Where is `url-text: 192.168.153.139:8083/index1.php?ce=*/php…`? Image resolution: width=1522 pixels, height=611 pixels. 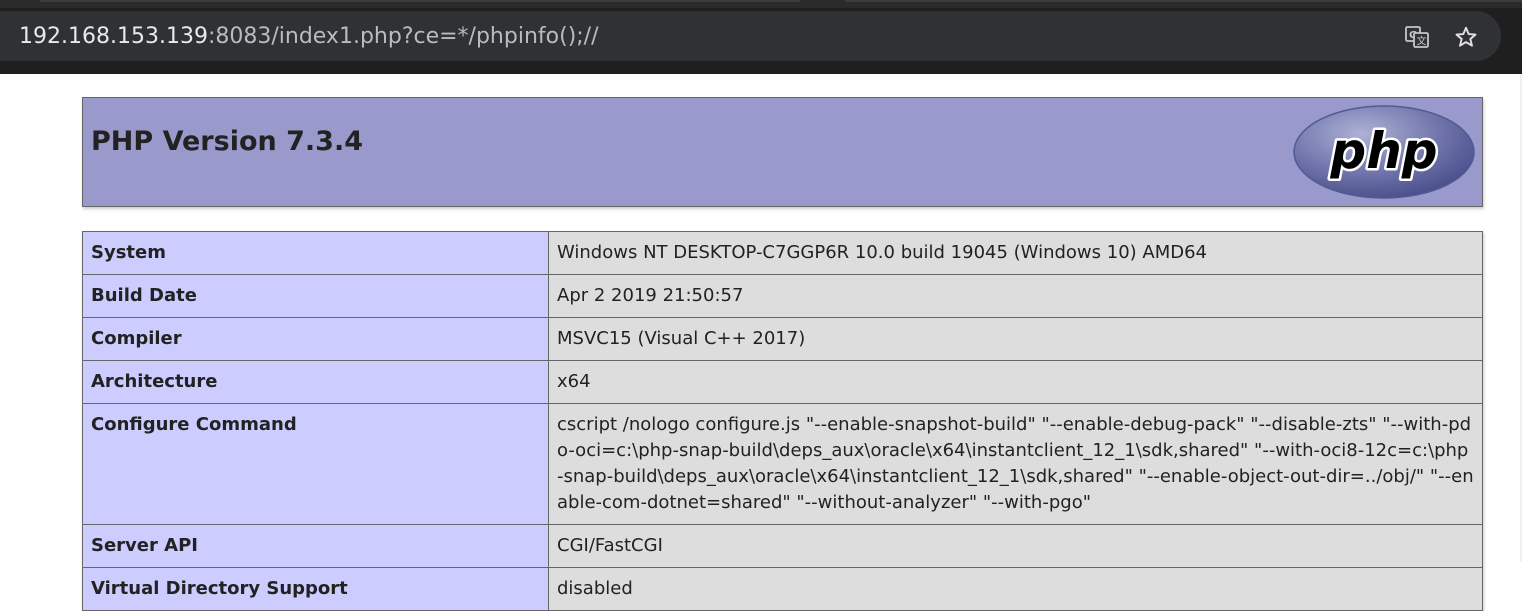
url-text: 192.168.153.139:8083/index1.php?ce=*/php… is located at coordinates (309, 37).